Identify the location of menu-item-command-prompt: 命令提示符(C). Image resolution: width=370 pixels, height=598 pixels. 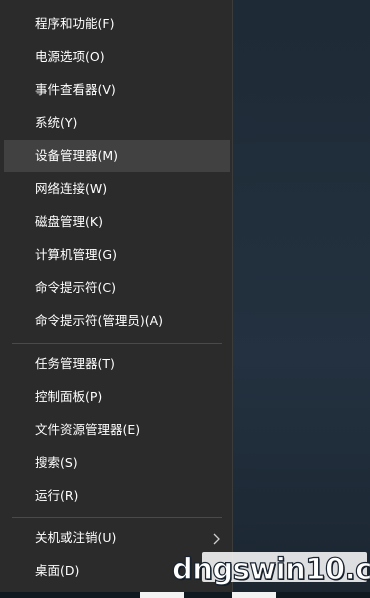
(117, 288).